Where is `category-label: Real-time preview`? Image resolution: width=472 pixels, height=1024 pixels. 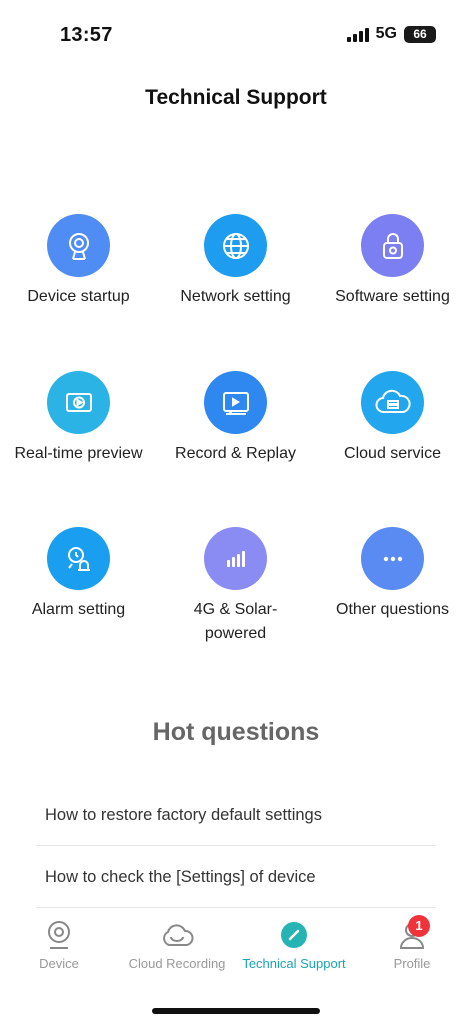
category-label: Real-time preview is located at coordinates (78, 453).